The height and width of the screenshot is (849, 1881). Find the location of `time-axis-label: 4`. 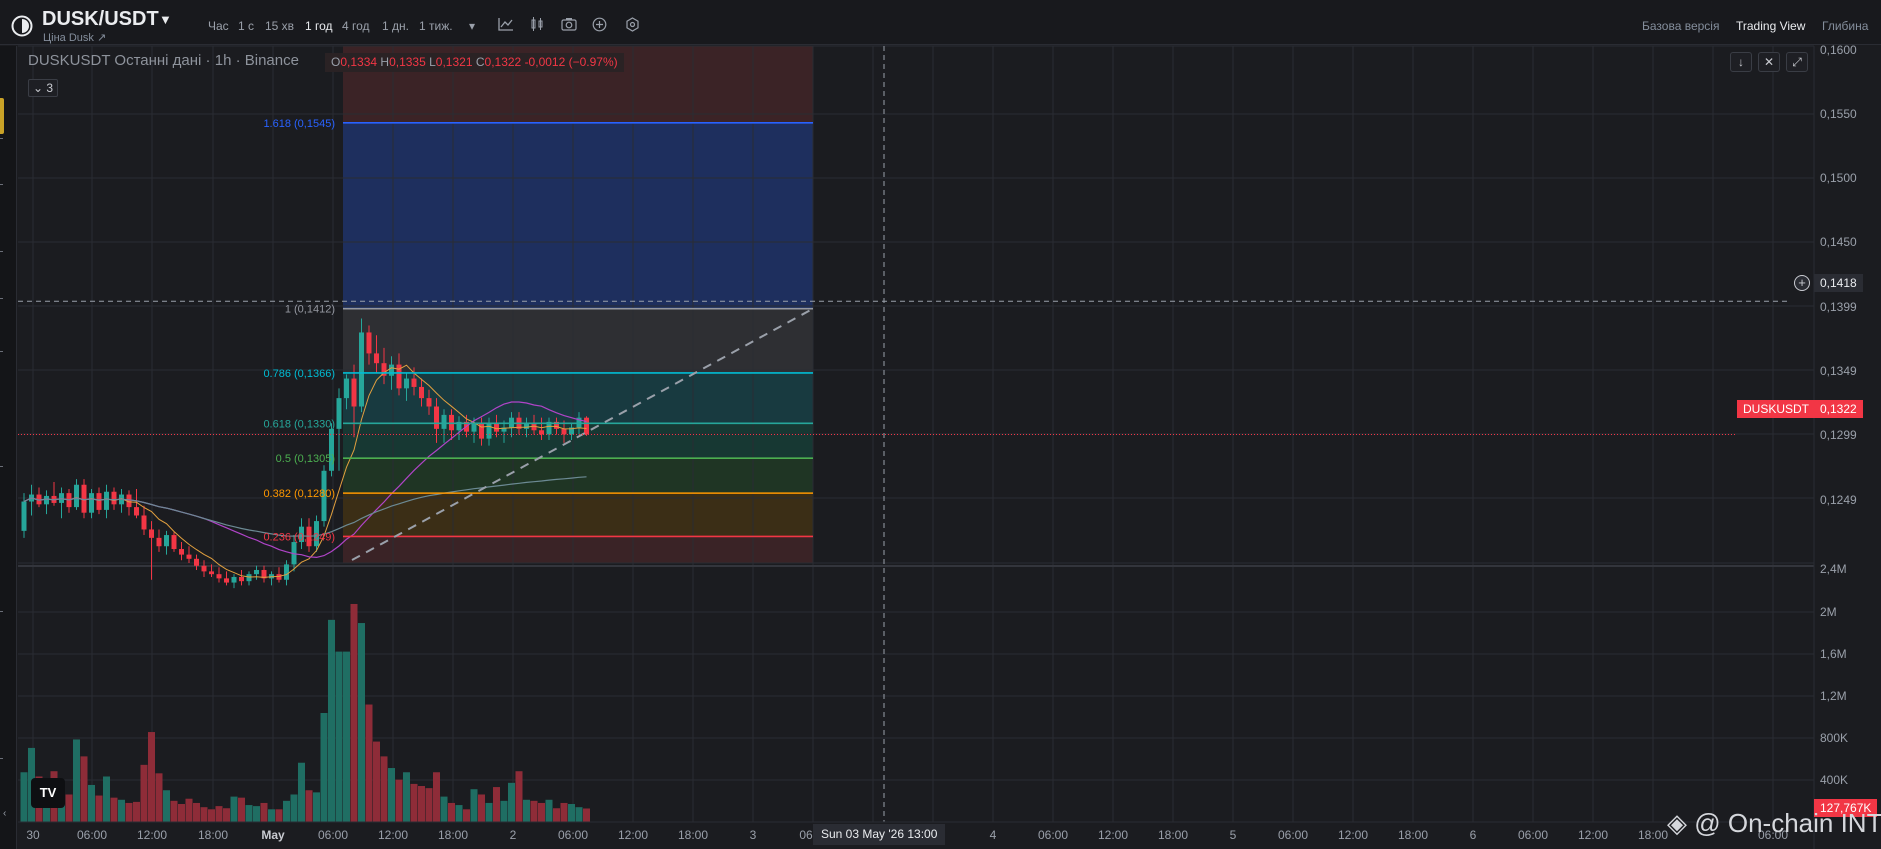

time-axis-label: 4 is located at coordinates (993, 835).